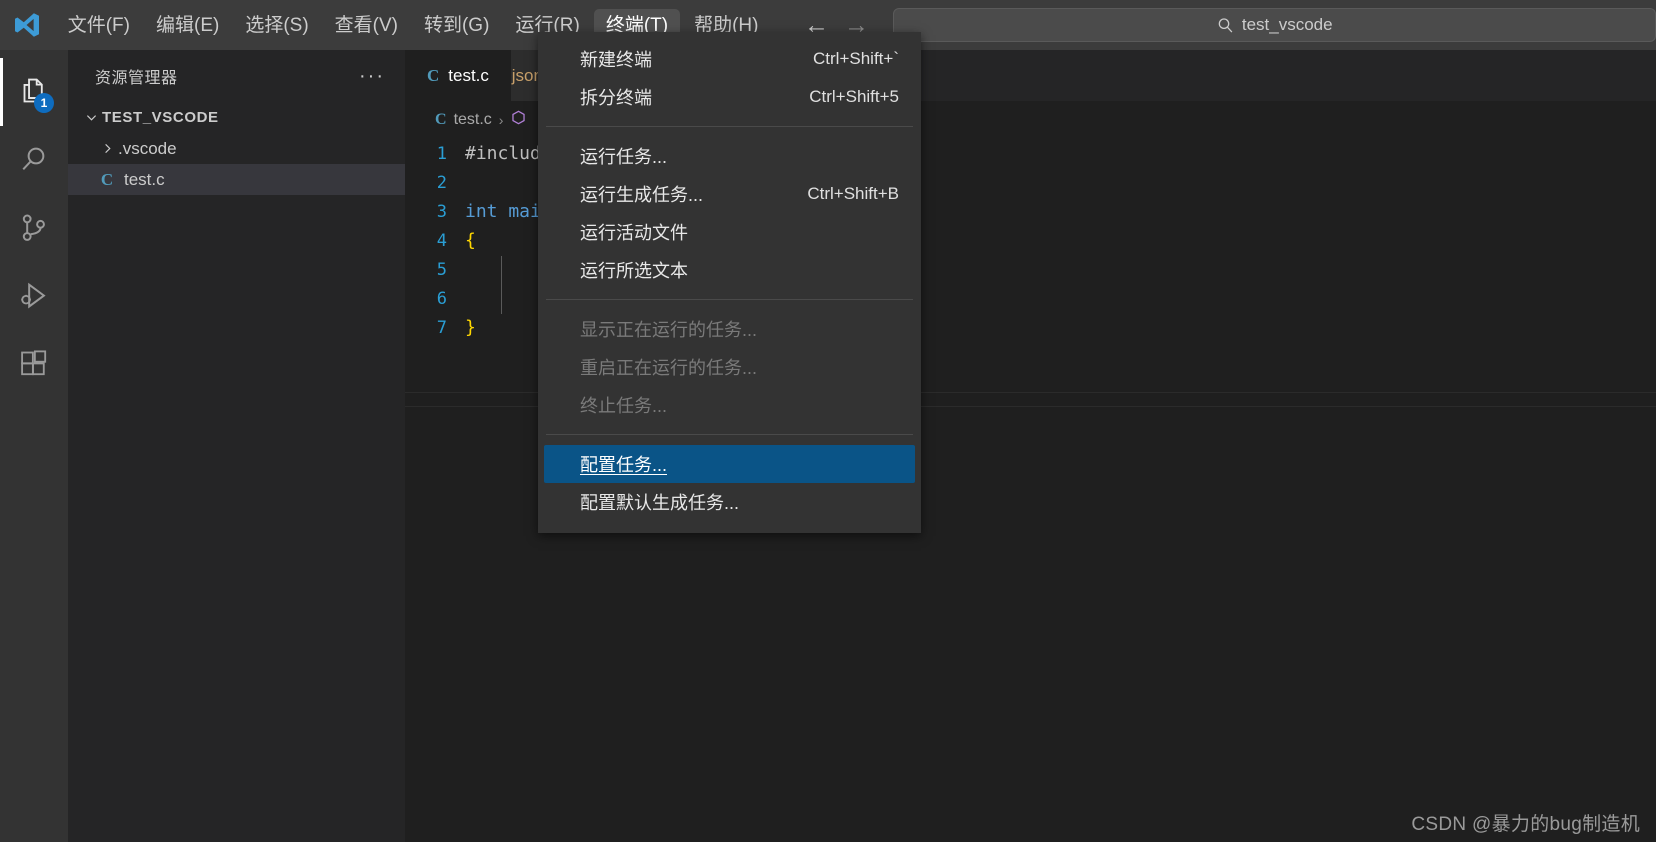 Image resolution: width=1656 pixels, height=842 pixels. What do you see at coordinates (501, 285) in the screenshot?
I see `indent-guide` at bounding box center [501, 285].